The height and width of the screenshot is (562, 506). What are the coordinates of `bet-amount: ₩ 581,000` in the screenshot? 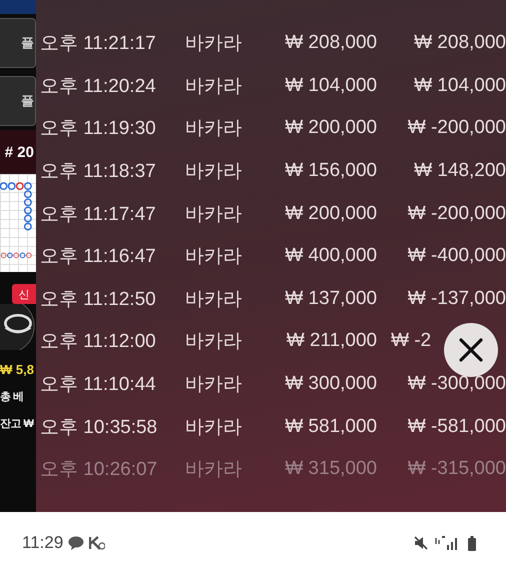 It's located at (330, 427).